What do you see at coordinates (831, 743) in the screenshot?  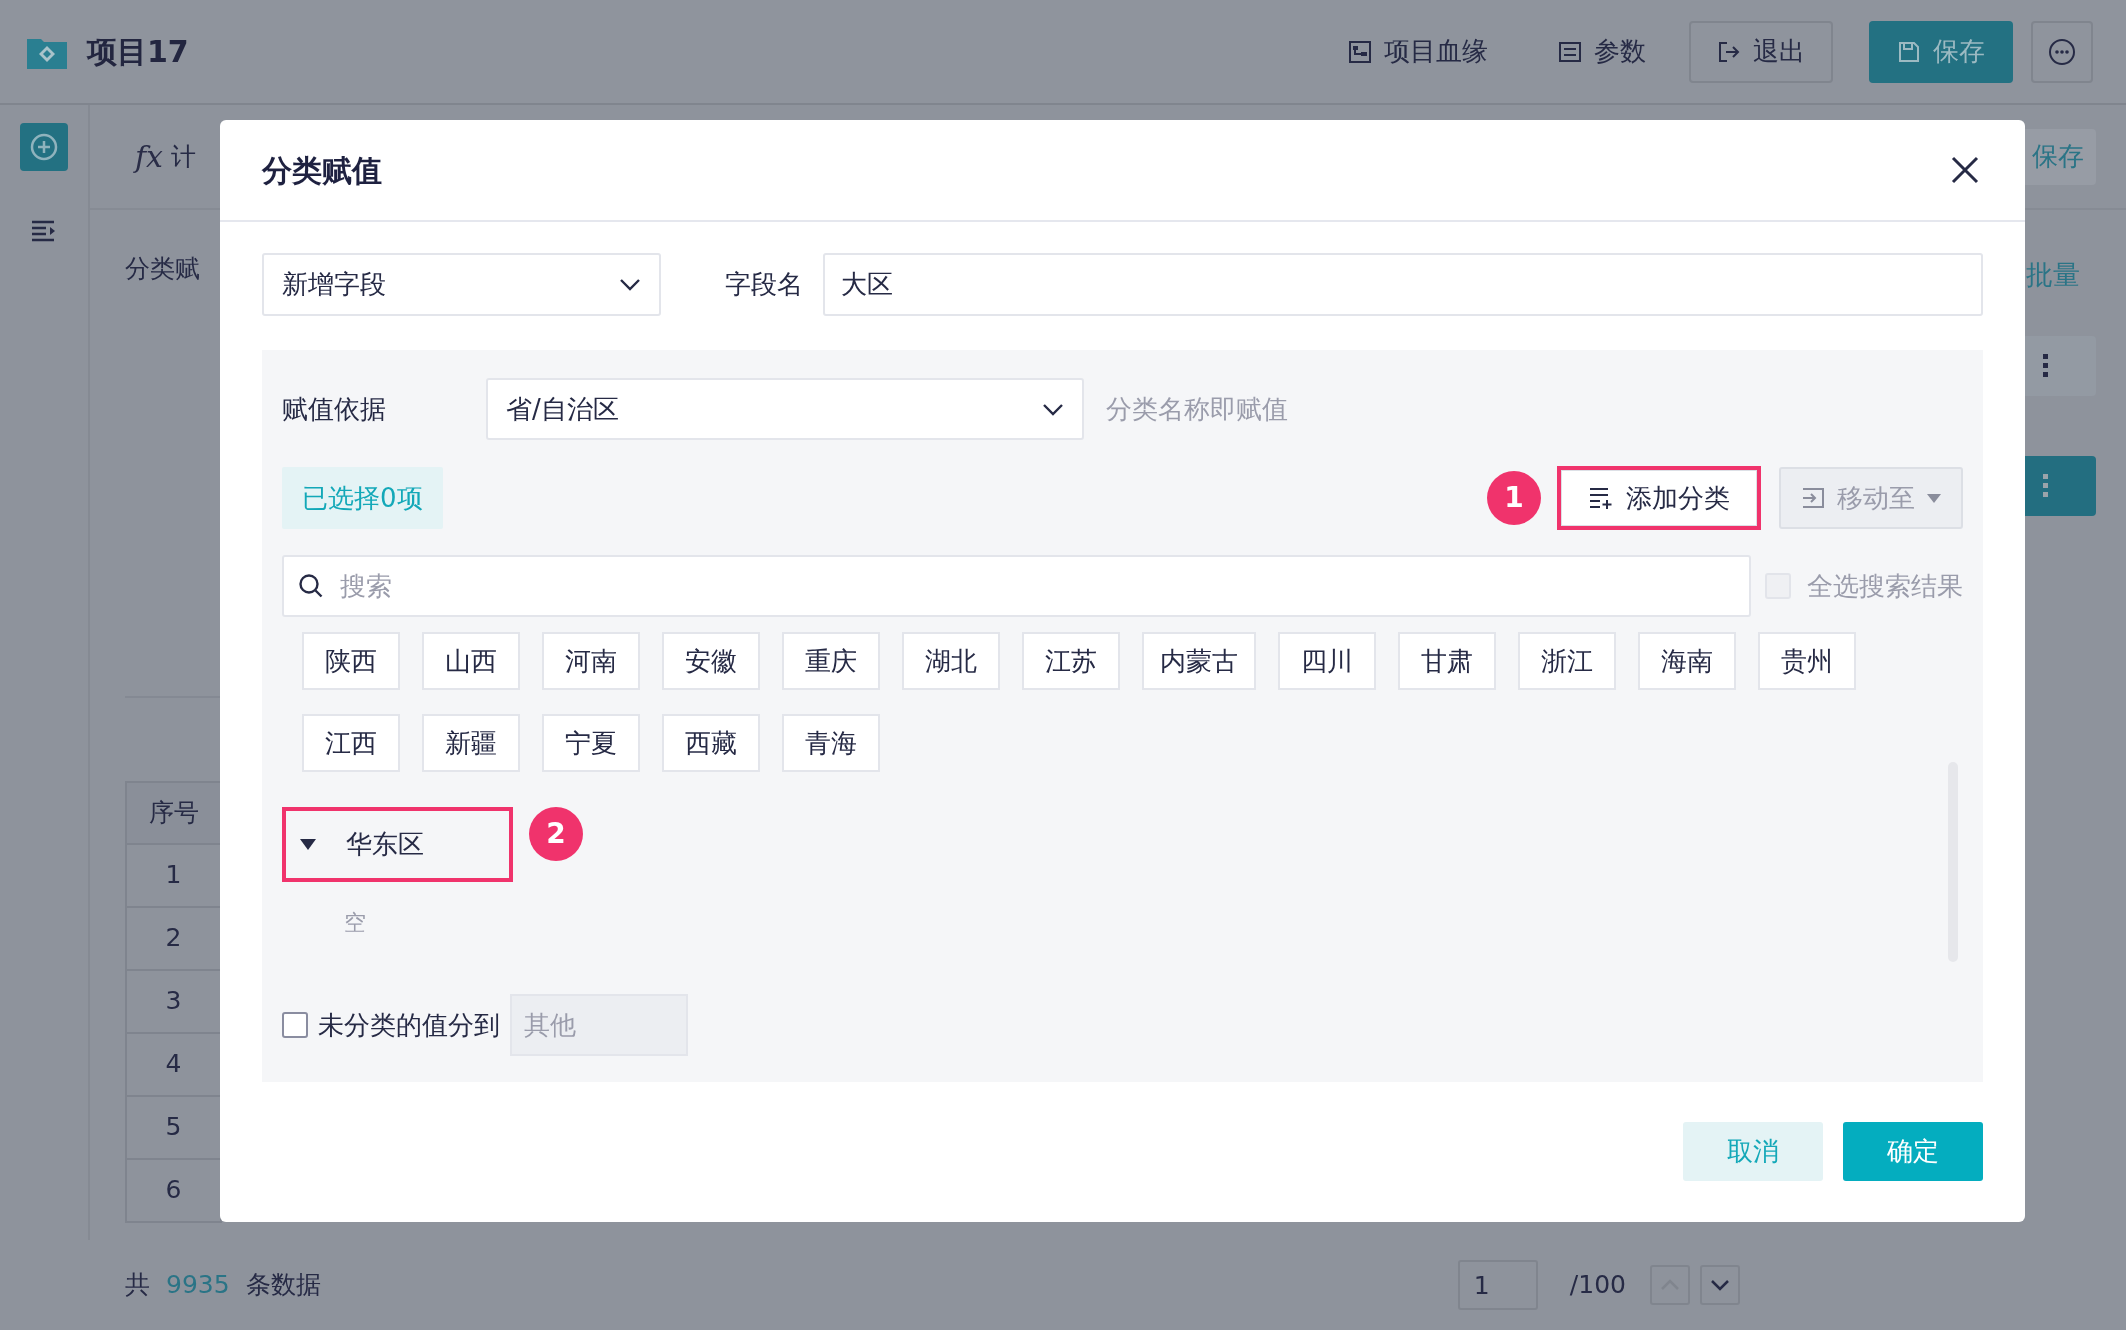 I see `value-tag: 青海` at bounding box center [831, 743].